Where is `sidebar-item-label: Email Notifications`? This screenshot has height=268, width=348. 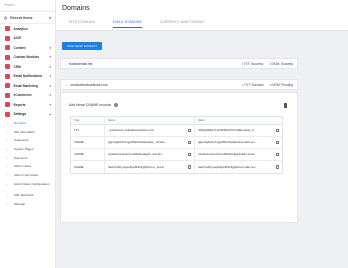 sidebar-item-label: Email Notifications is located at coordinates (28, 76).